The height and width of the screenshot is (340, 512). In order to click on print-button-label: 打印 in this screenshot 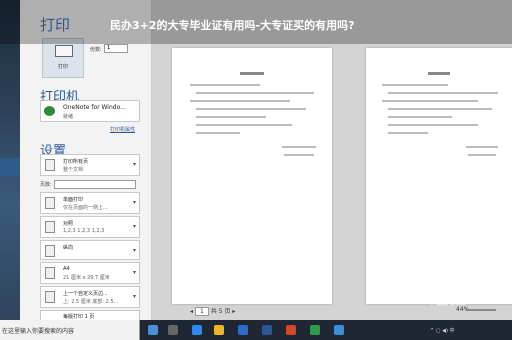, I will do `click(62, 67)`.